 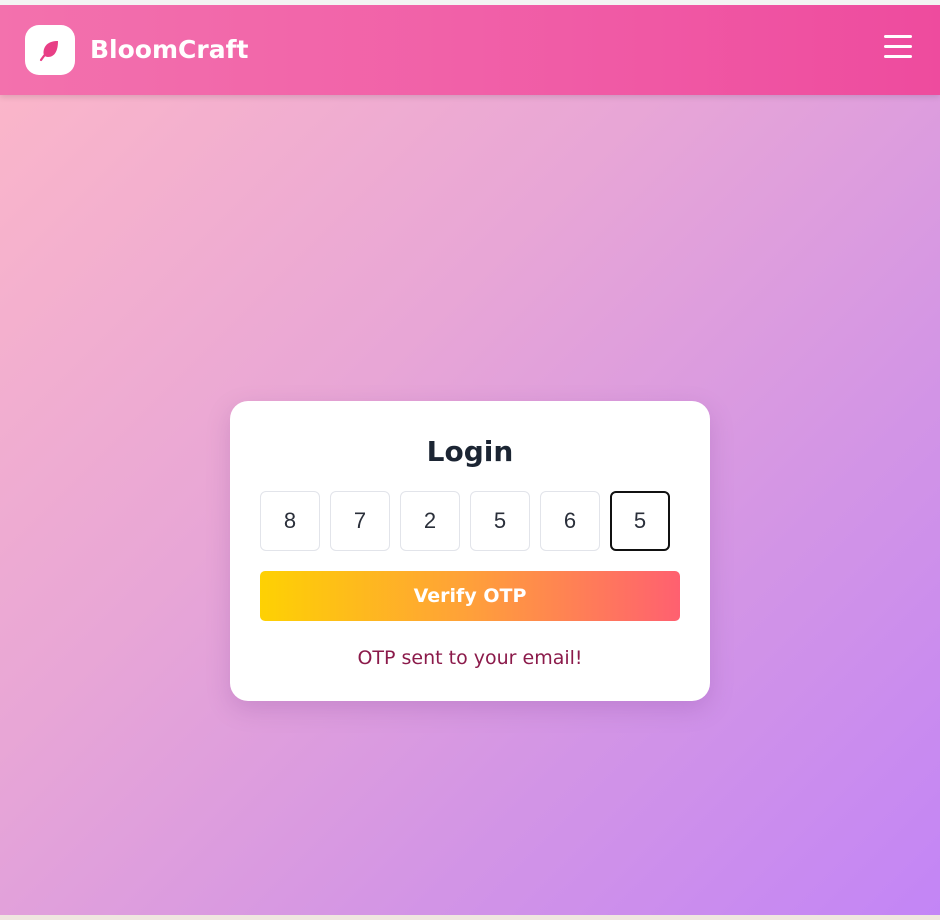 I want to click on otp-digit-6: 5, so click(x=640, y=521).